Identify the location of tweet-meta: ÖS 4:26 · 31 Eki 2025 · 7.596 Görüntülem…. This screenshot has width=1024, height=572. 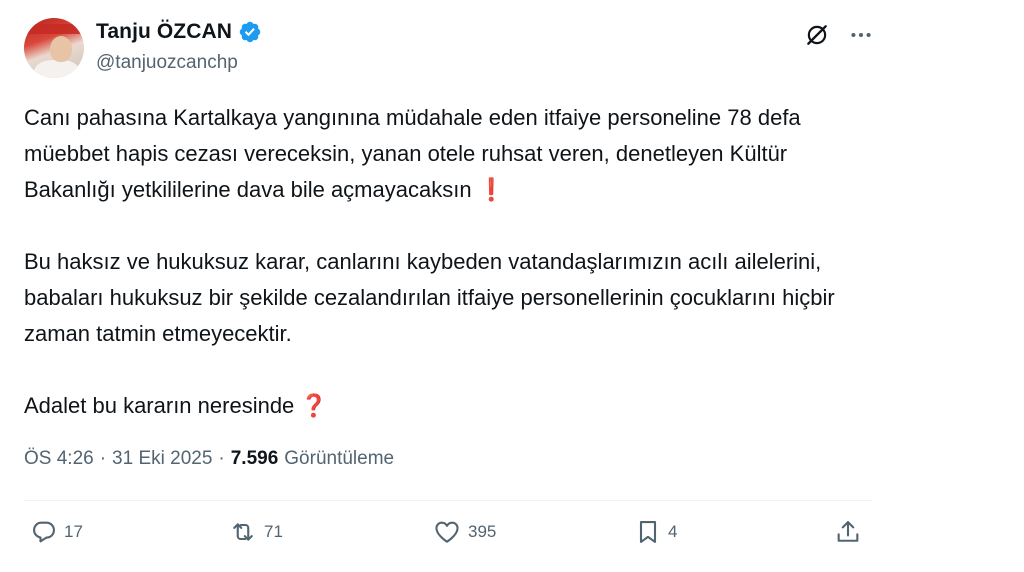
(209, 459).